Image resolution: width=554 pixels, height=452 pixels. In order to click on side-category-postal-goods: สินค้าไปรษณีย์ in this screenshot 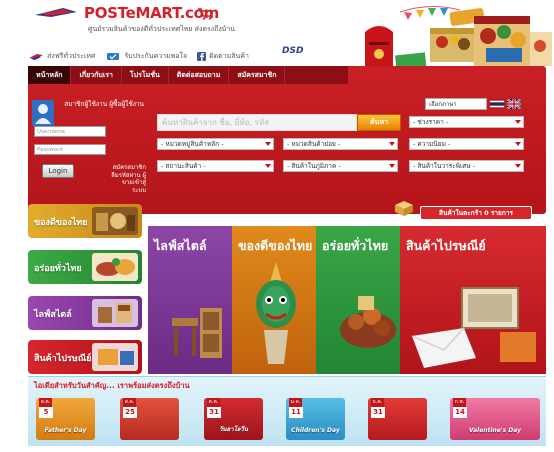, I will do `click(85, 357)`.